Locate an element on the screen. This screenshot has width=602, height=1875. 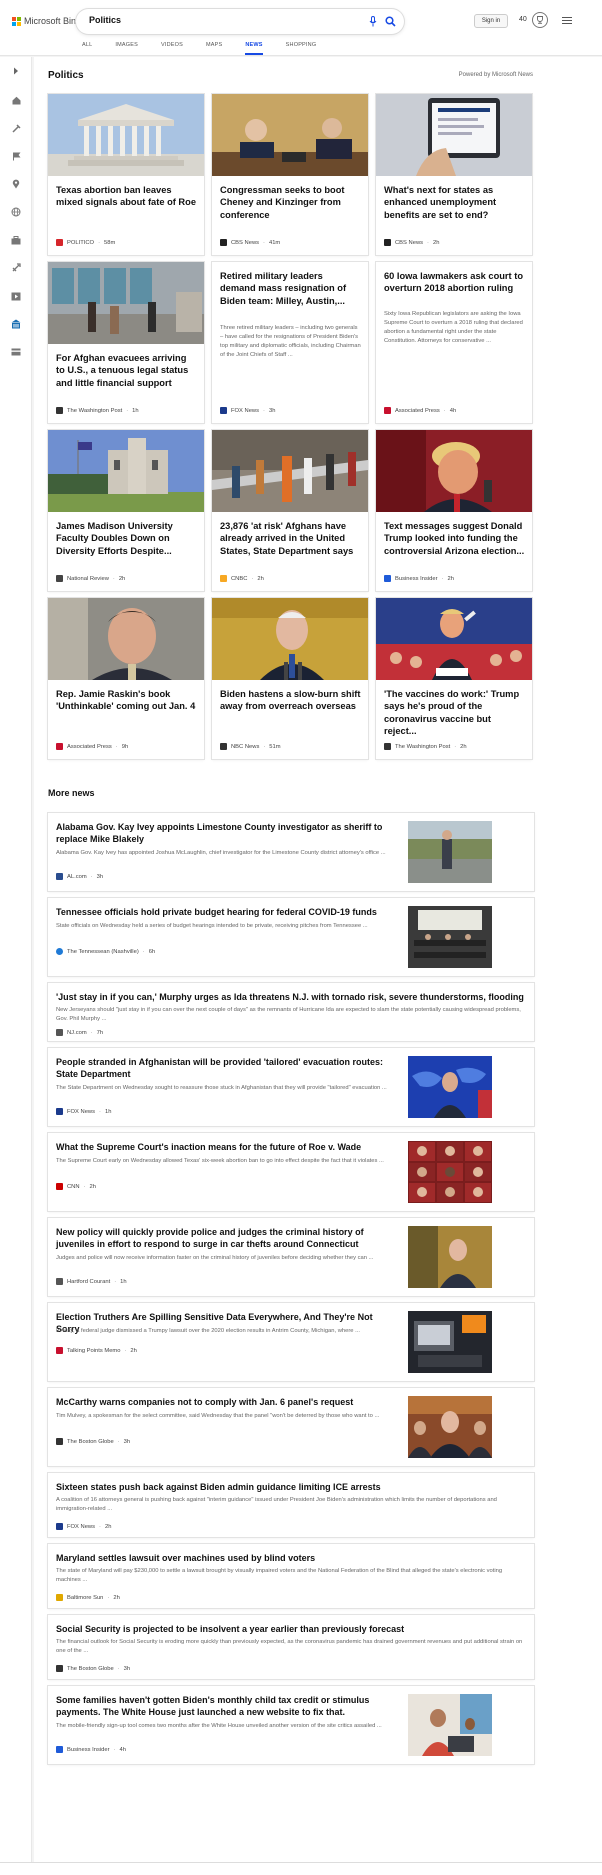
expand-sidebar-icon is located at coordinates (16, 71).